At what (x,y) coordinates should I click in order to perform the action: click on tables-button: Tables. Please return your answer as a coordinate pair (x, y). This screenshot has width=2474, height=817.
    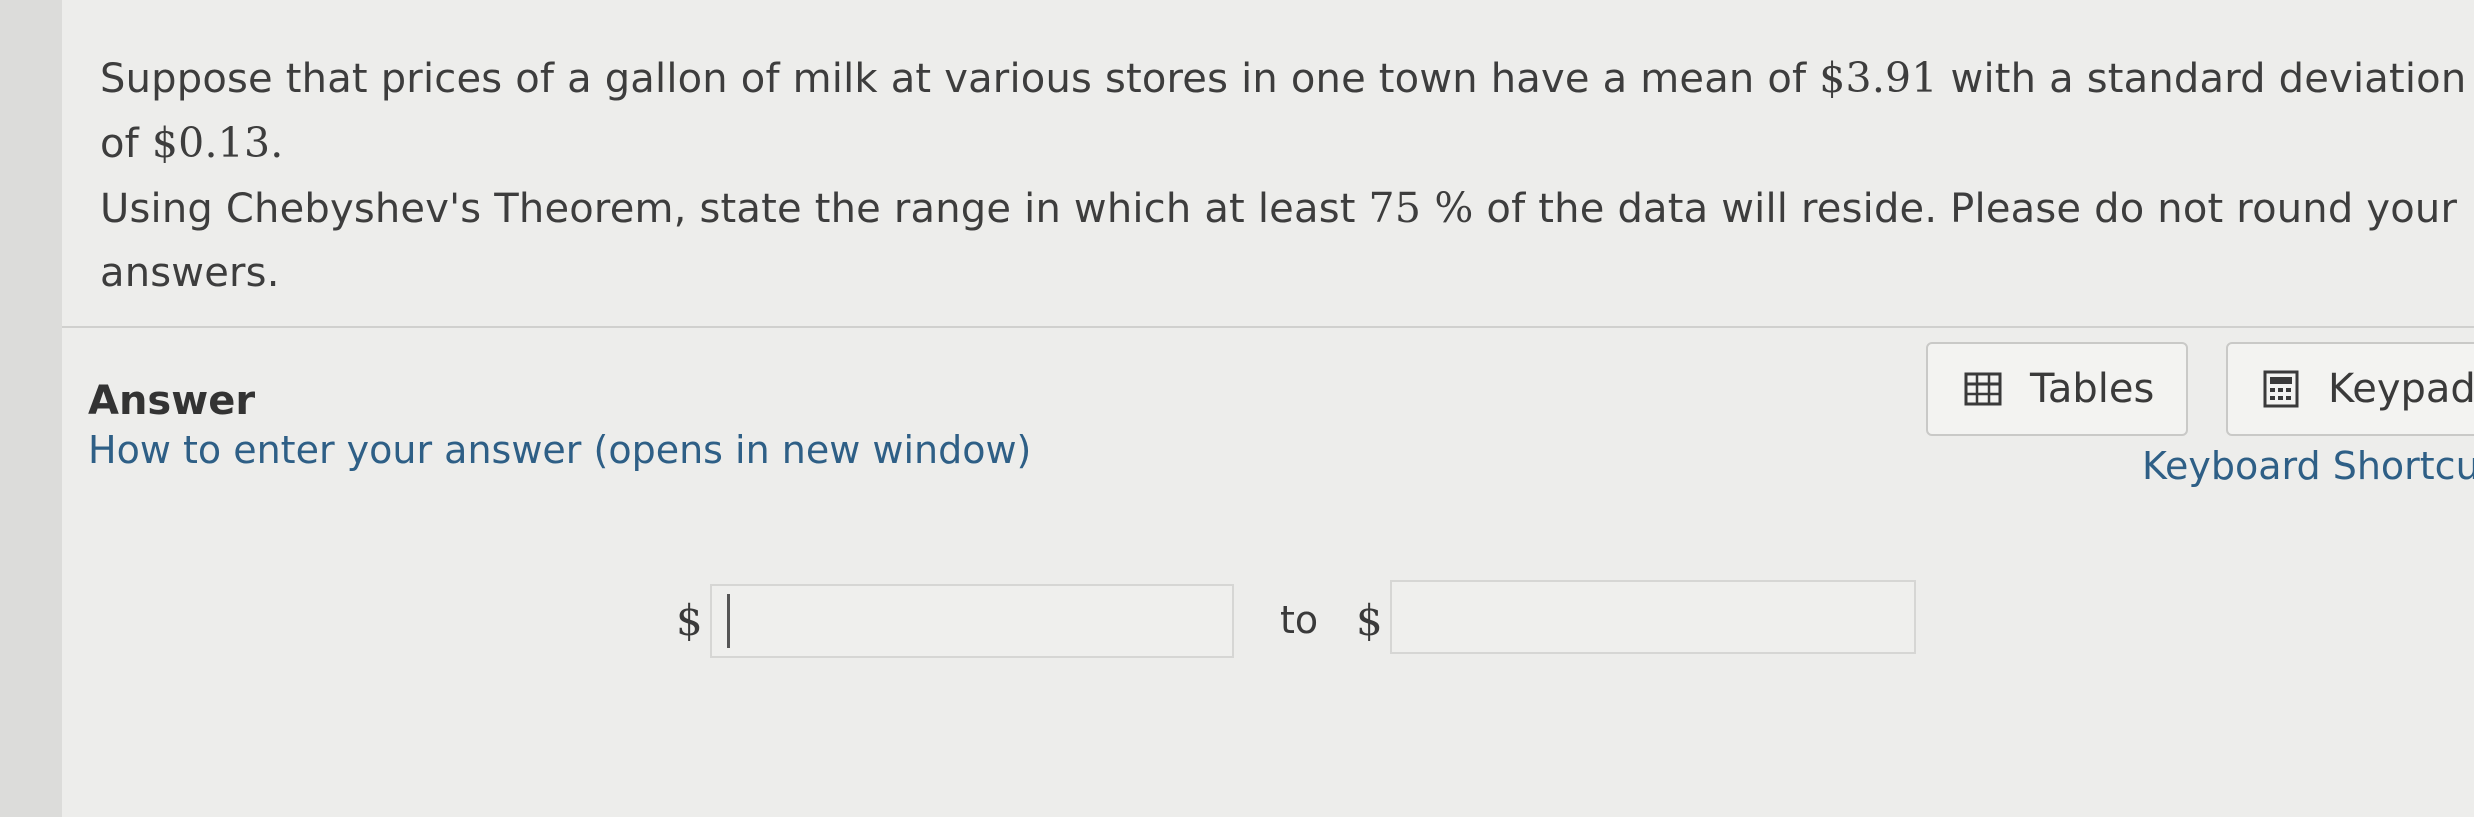
    Looking at the image, I should click on (2057, 389).